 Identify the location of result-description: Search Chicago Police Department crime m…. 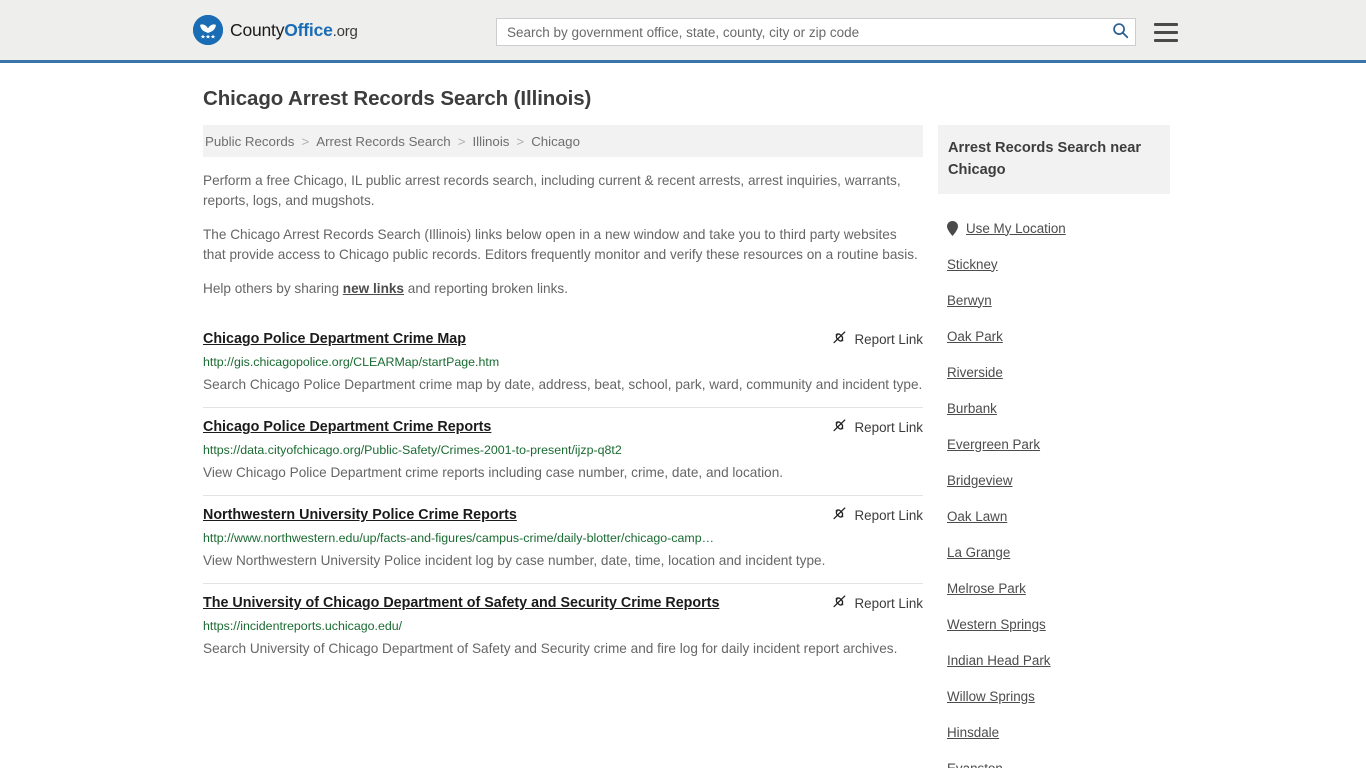
(563, 384).